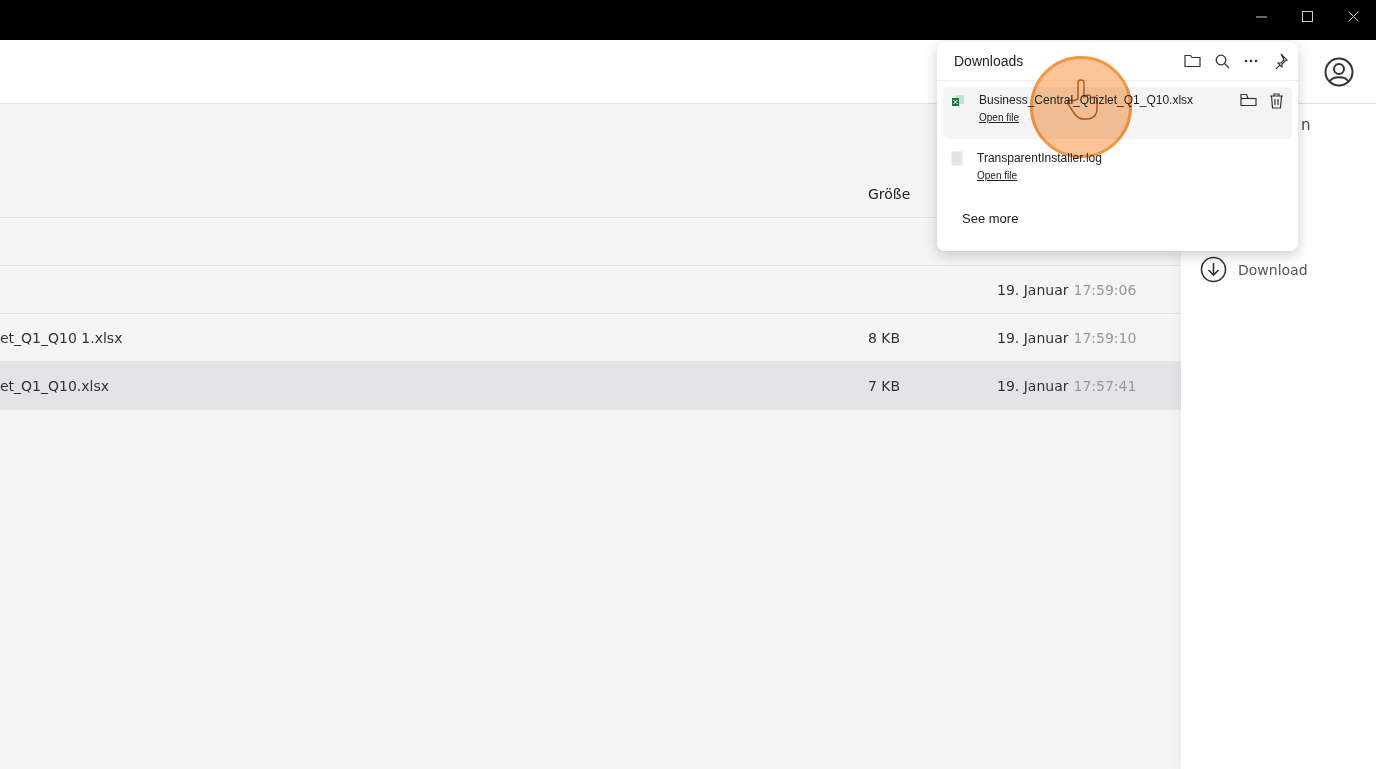 The height and width of the screenshot is (769, 1376). Describe the element at coordinates (989, 61) in the screenshot. I see `flyout-title: Downloads` at that location.